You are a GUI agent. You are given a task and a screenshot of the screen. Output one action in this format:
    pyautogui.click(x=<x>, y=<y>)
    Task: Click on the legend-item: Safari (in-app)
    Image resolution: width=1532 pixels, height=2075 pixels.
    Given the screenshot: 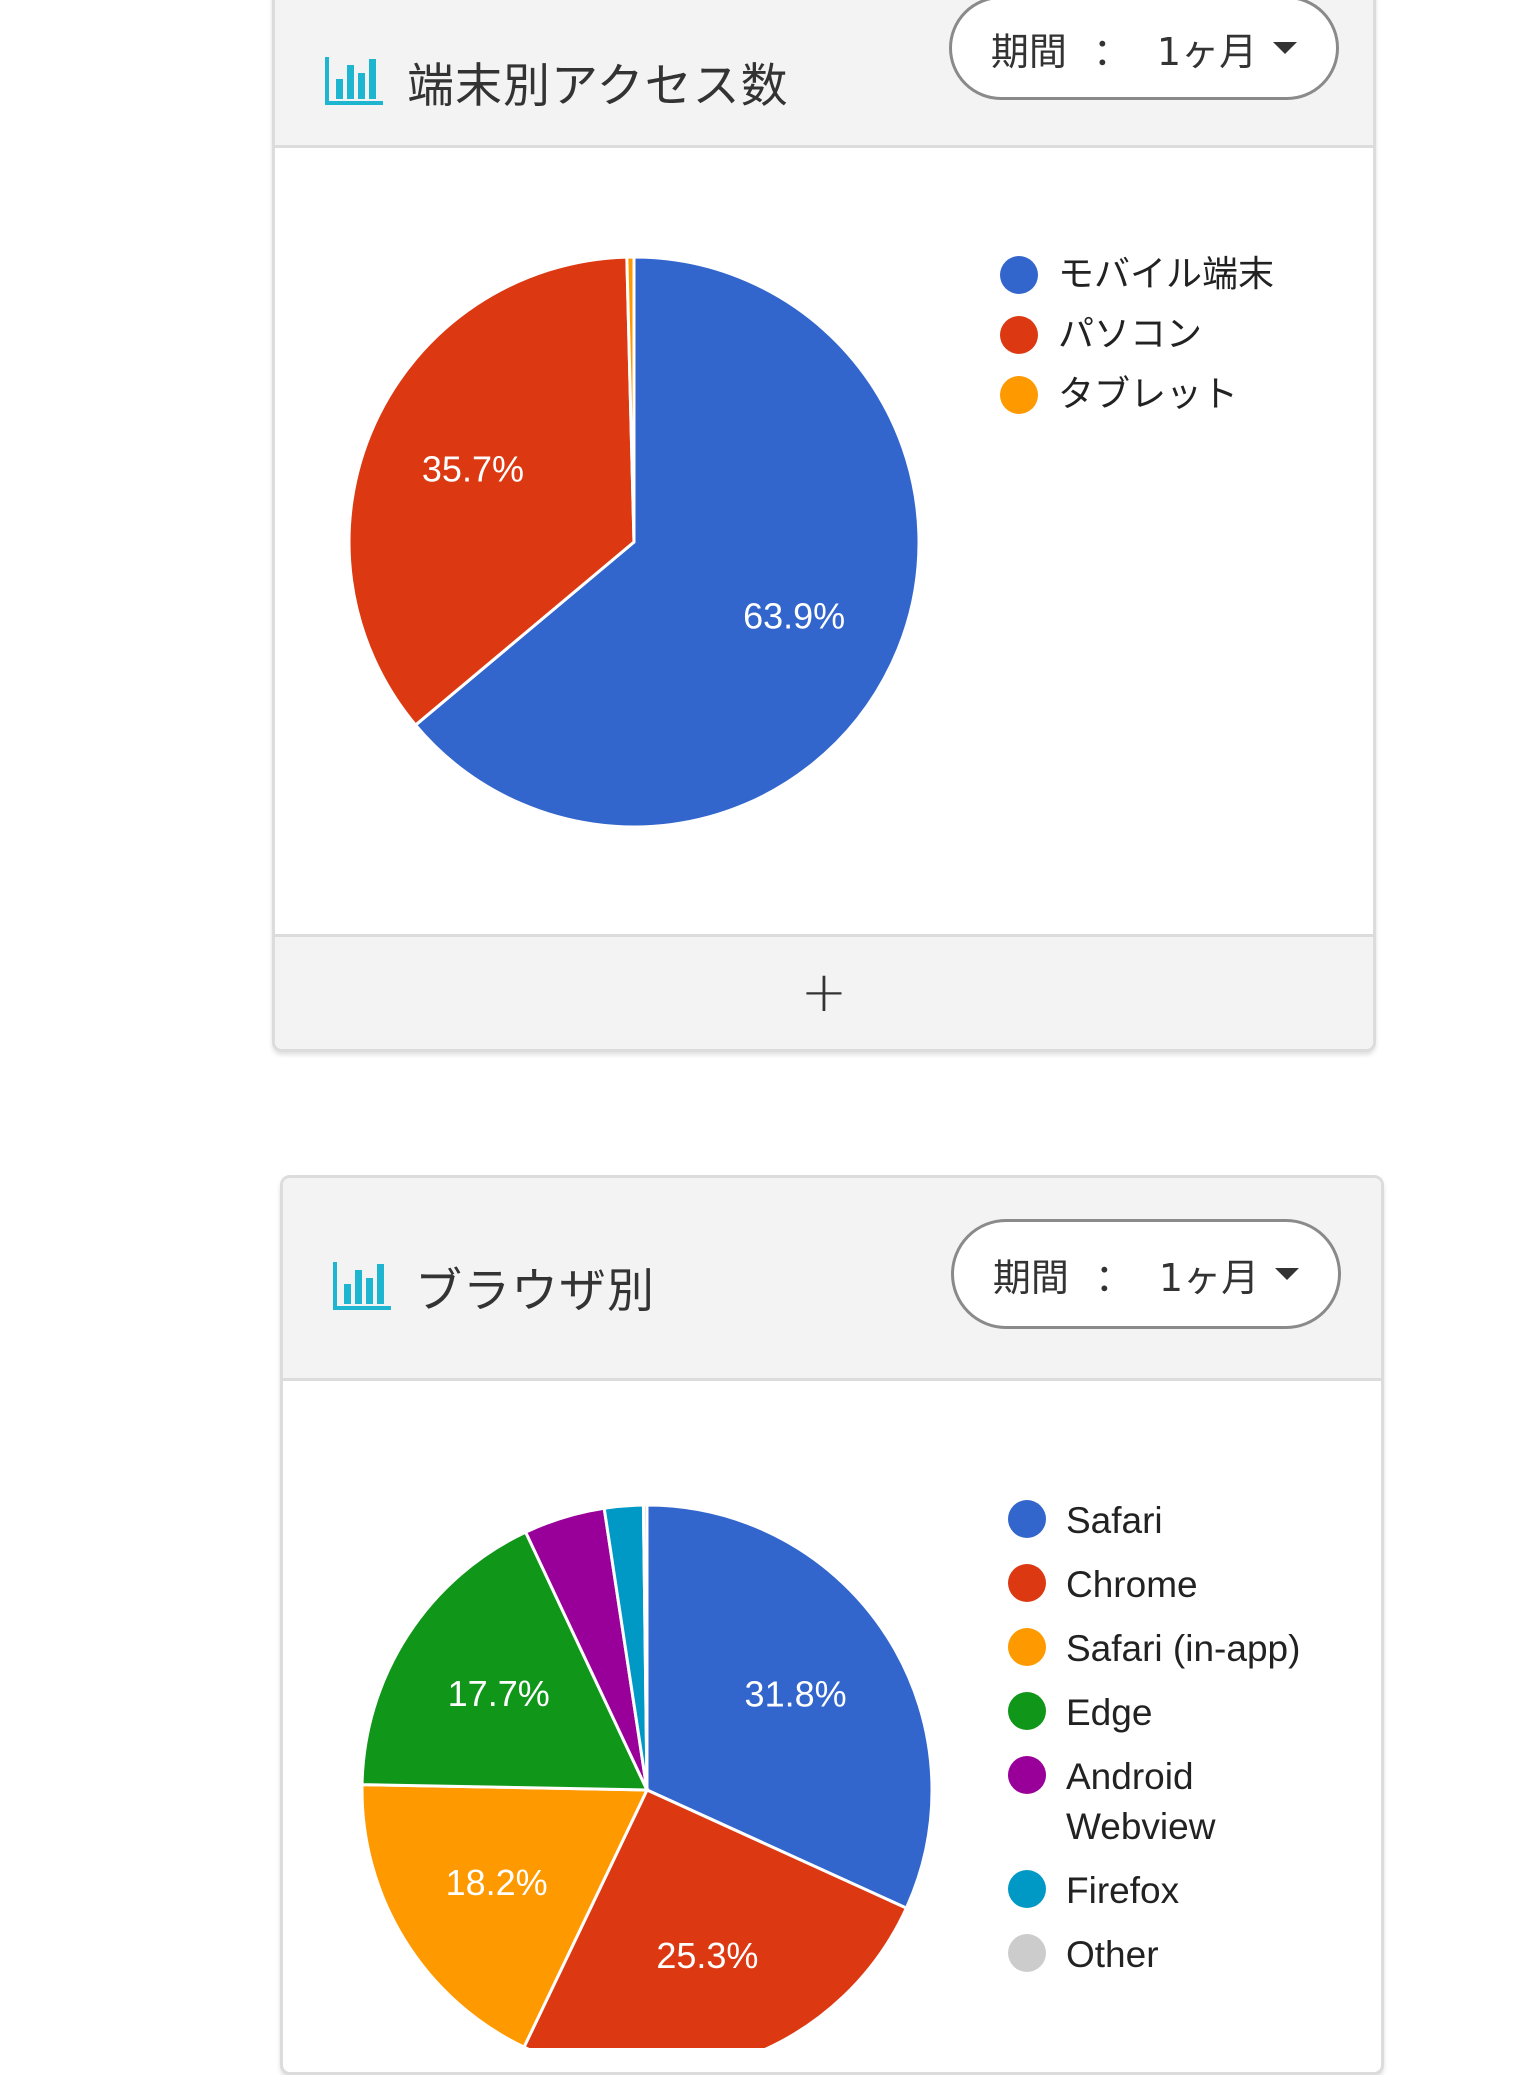 What is the action you would take?
    pyautogui.click(x=1173, y=1649)
    